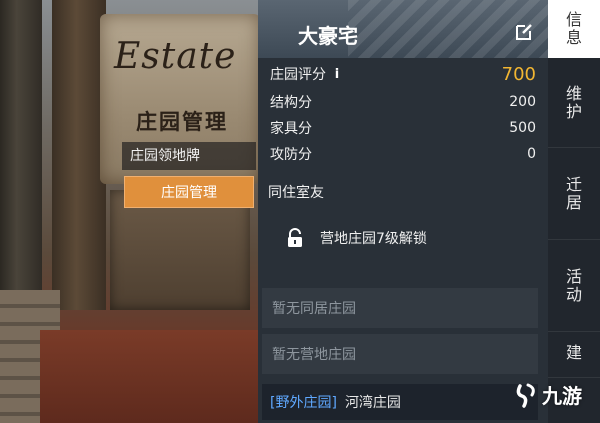 This screenshot has width=600, height=423. I want to click on tab-info: 信 息, so click(574, 29).